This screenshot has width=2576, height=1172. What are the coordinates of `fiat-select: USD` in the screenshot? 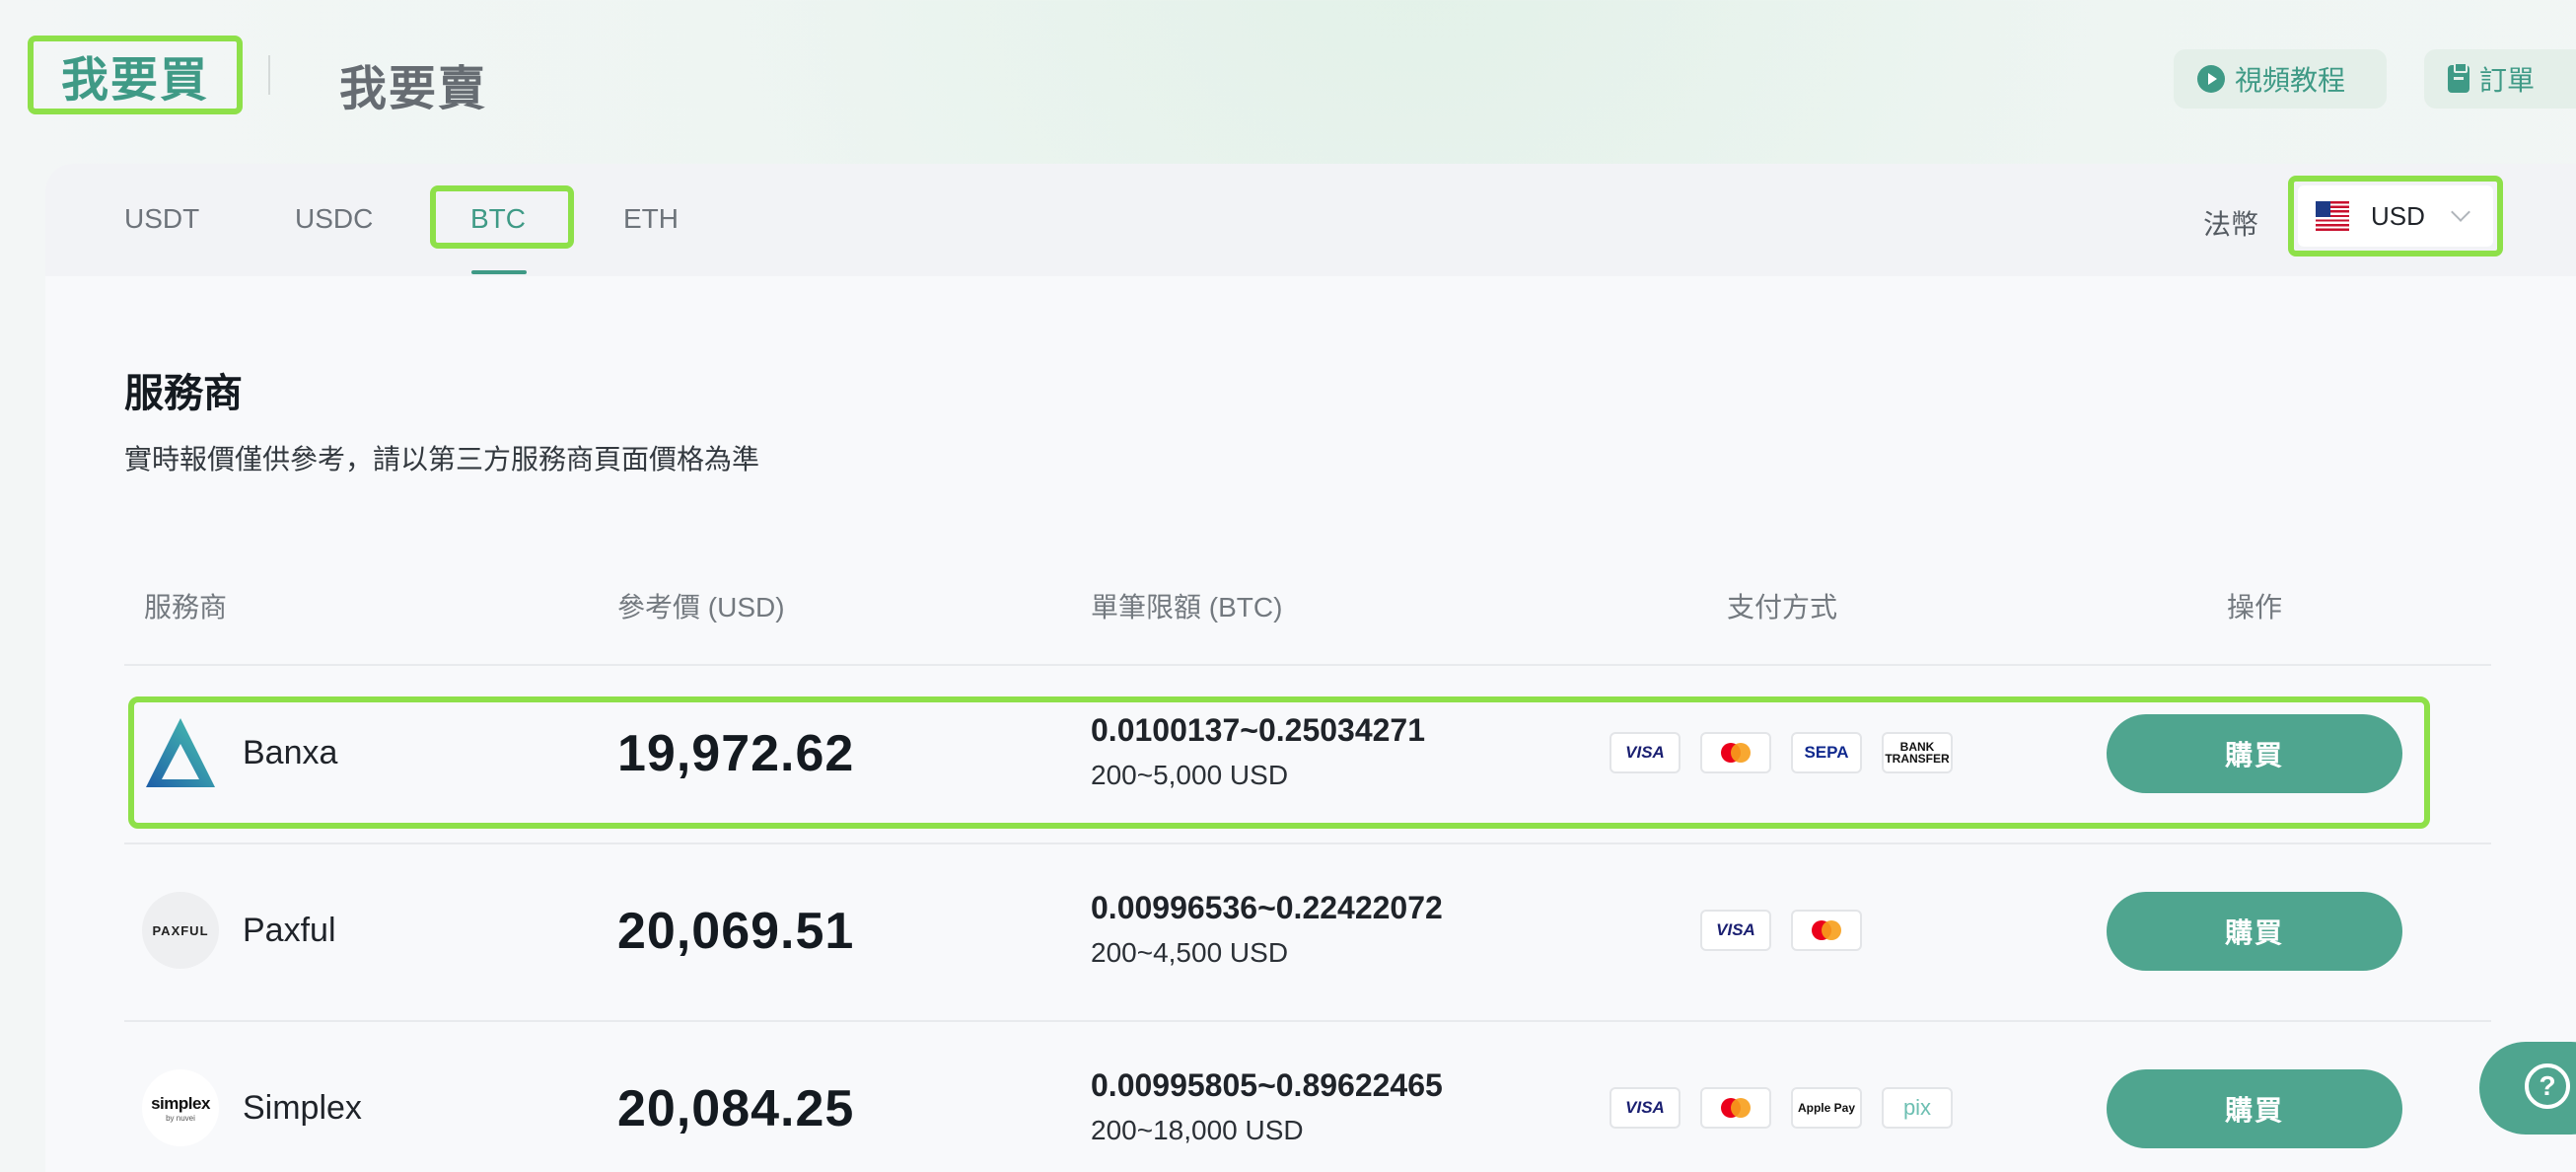 It's located at (2395, 216).